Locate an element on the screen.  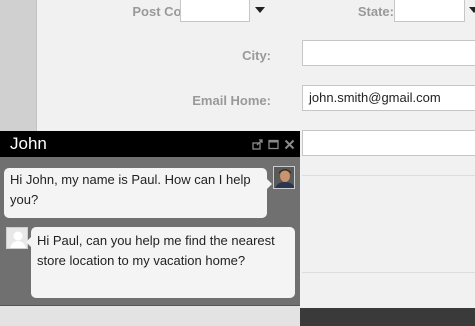
maximize-icon is located at coordinates (273, 144).